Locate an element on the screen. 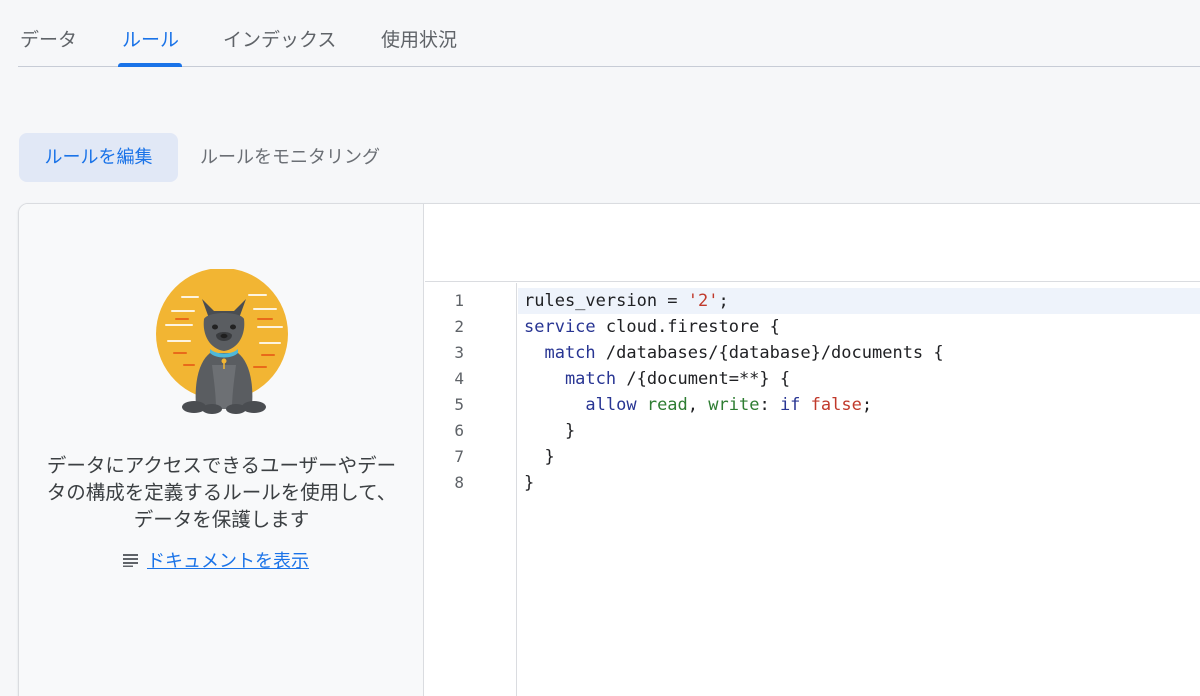 This screenshot has width=1200, height=696. line-number: 7 is located at coordinates (459, 456).